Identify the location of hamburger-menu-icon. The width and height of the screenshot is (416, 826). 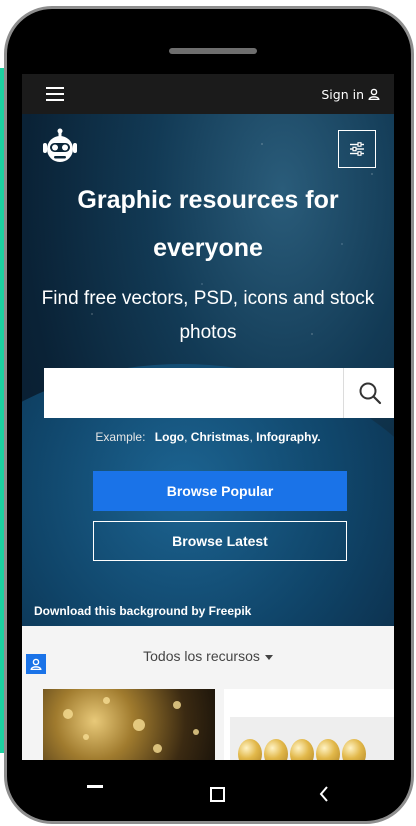
(55, 94).